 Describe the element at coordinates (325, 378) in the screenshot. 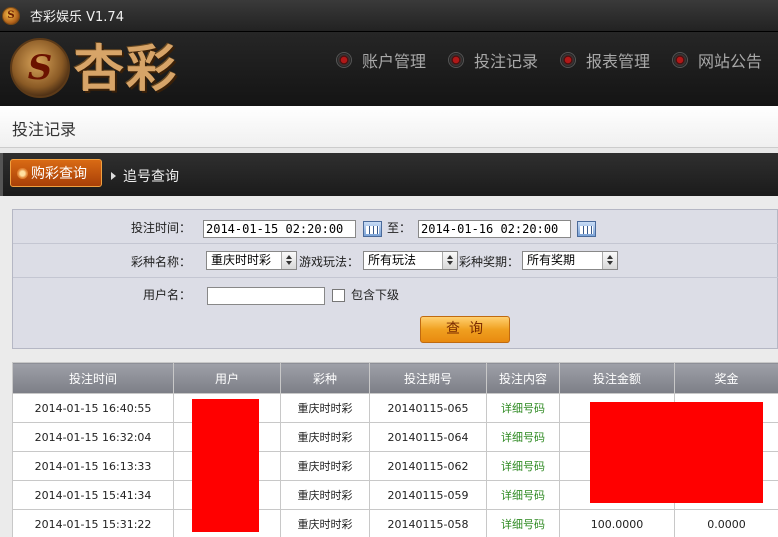

I see `column-header: 彩种` at that location.